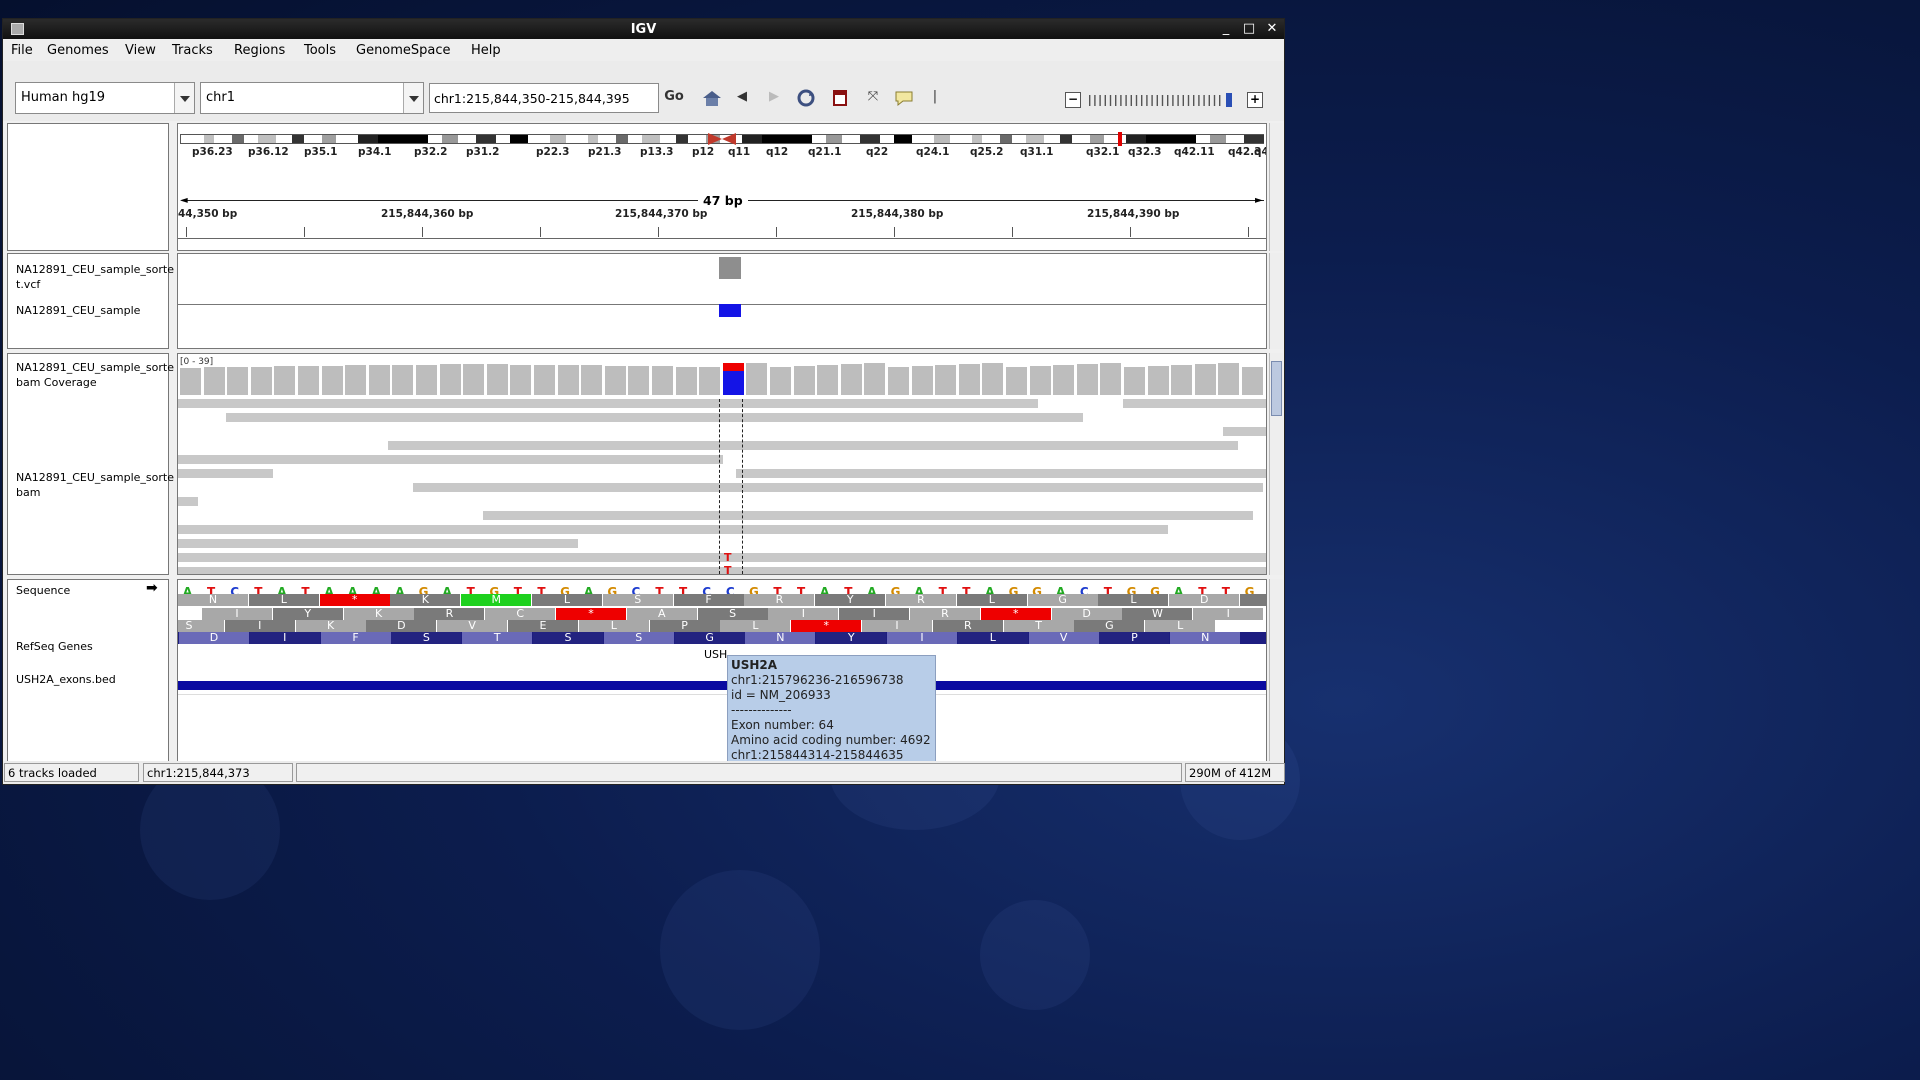 The width and height of the screenshot is (1920, 1080). I want to click on refseq-track-name: RefSeq Genes, so click(54, 646).